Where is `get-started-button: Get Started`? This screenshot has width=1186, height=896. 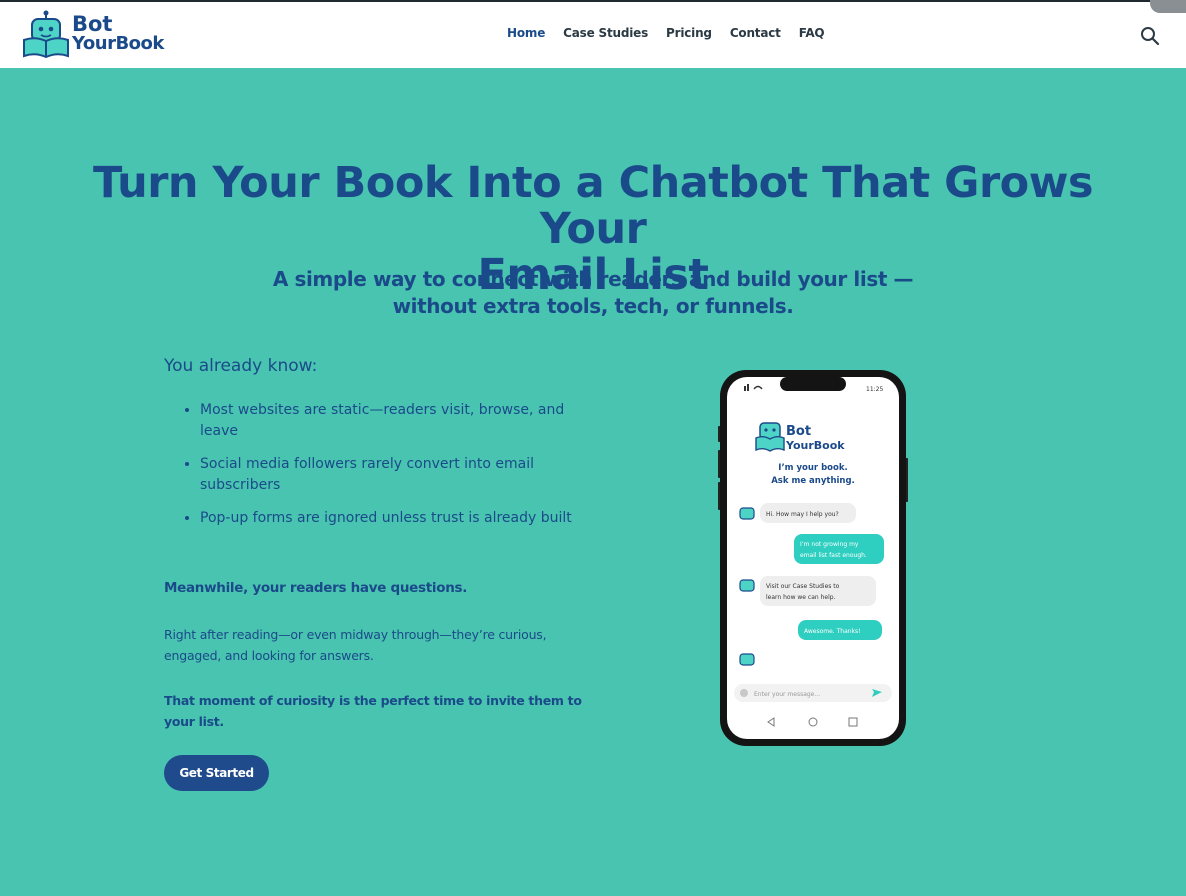 get-started-button: Get Started is located at coordinates (216, 773).